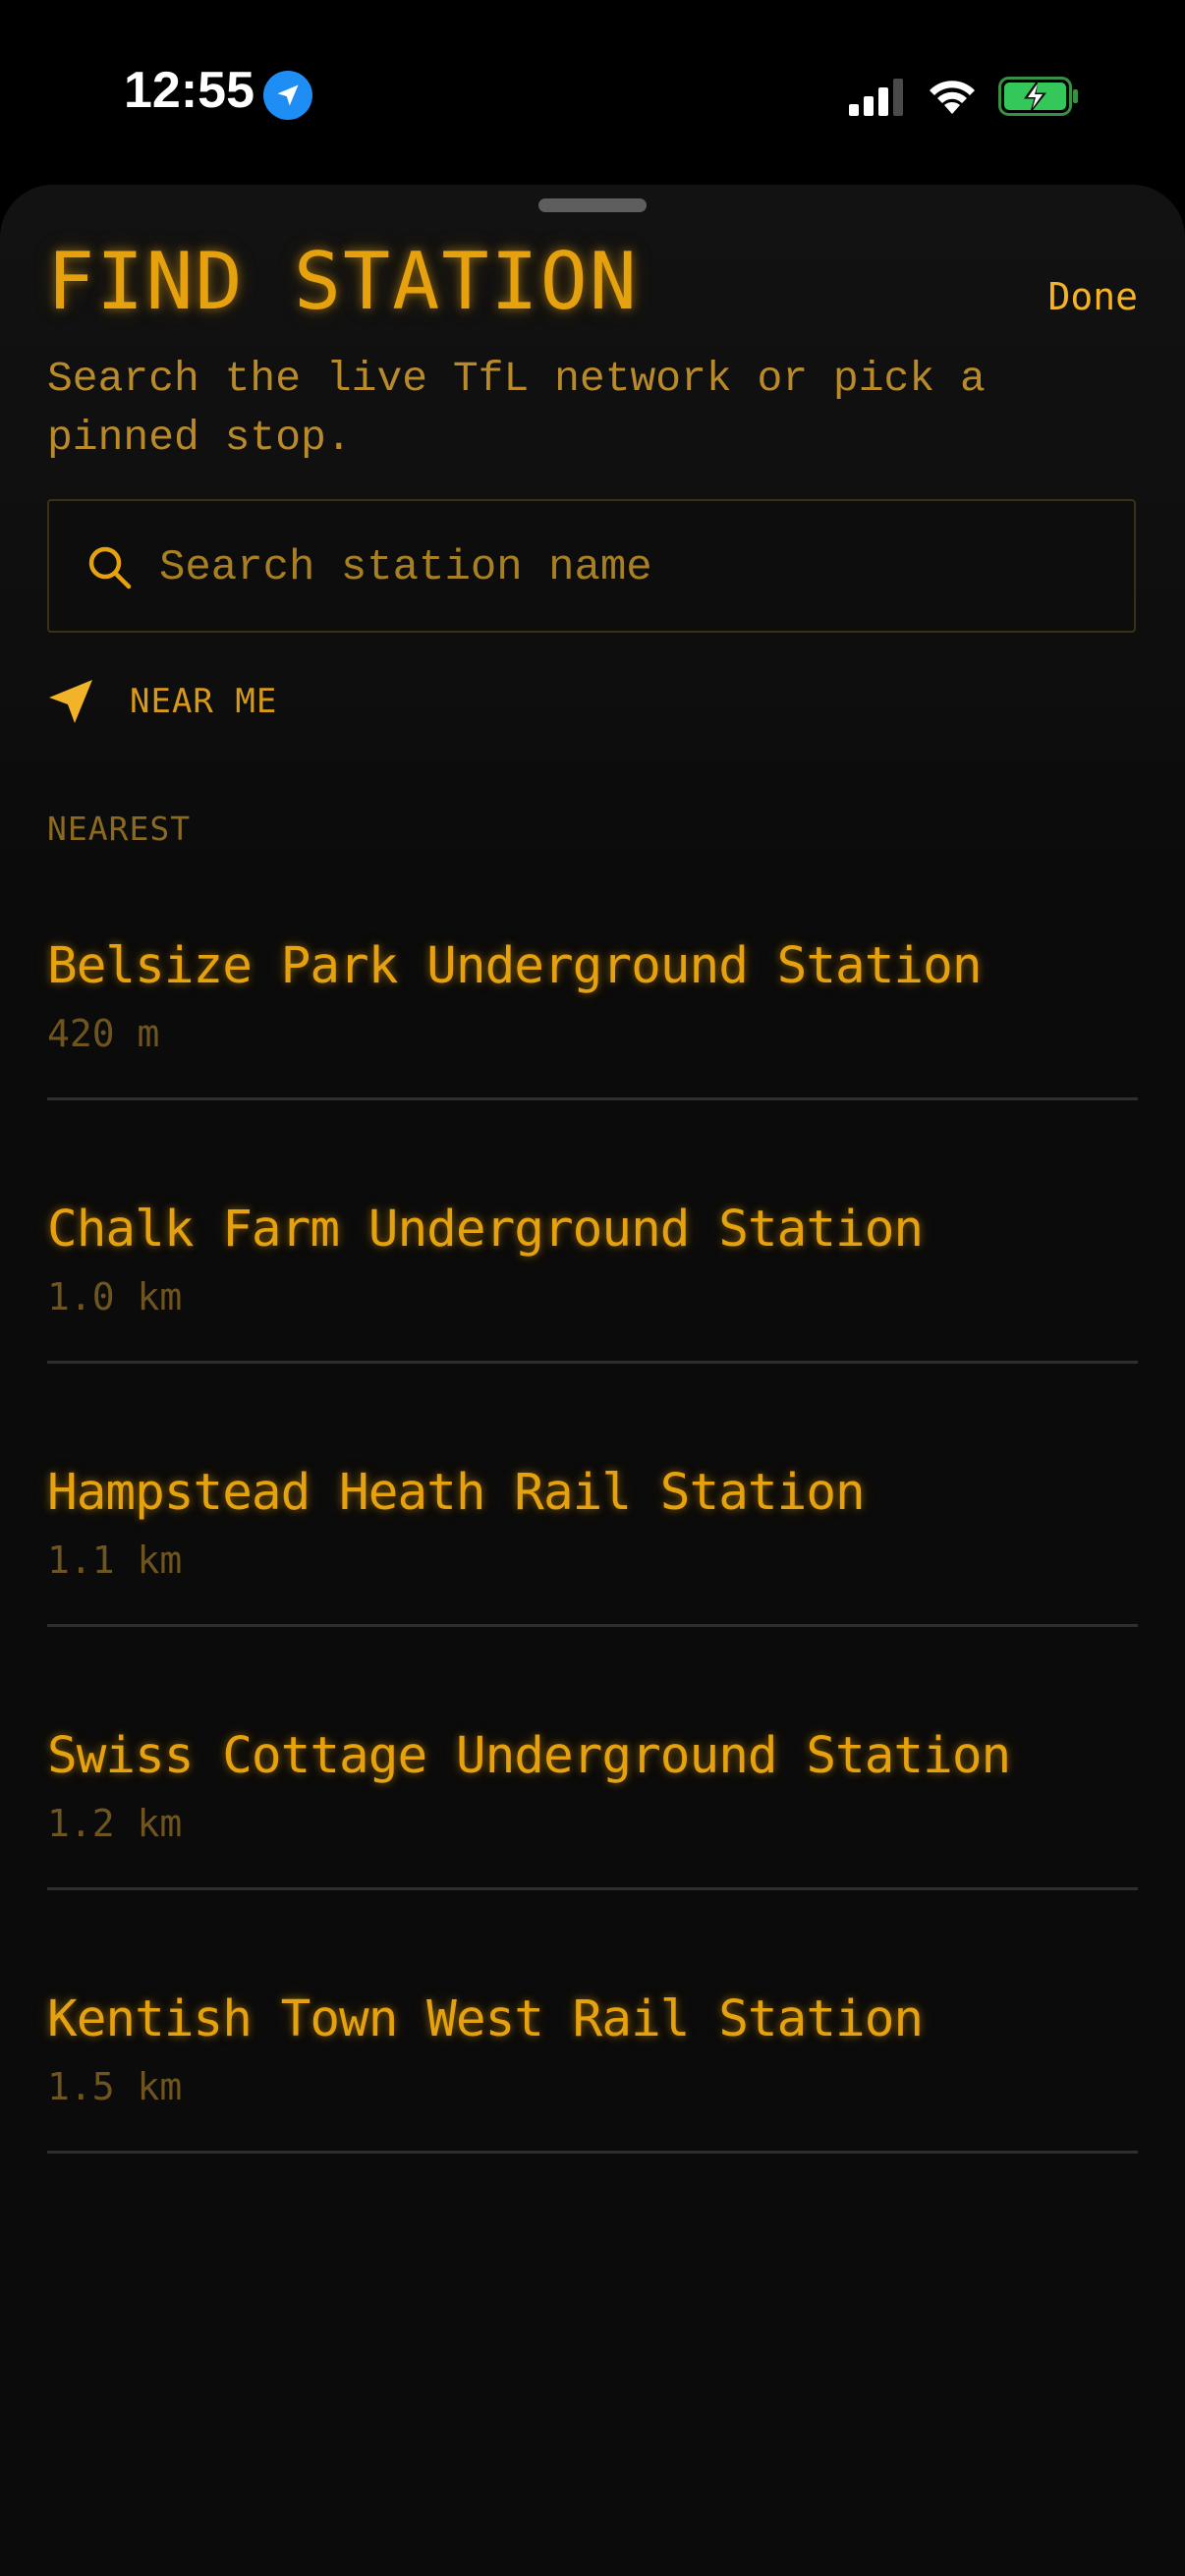  What do you see at coordinates (515, 966) in the screenshot?
I see `station-name: Belsize Park Underground Station` at bounding box center [515, 966].